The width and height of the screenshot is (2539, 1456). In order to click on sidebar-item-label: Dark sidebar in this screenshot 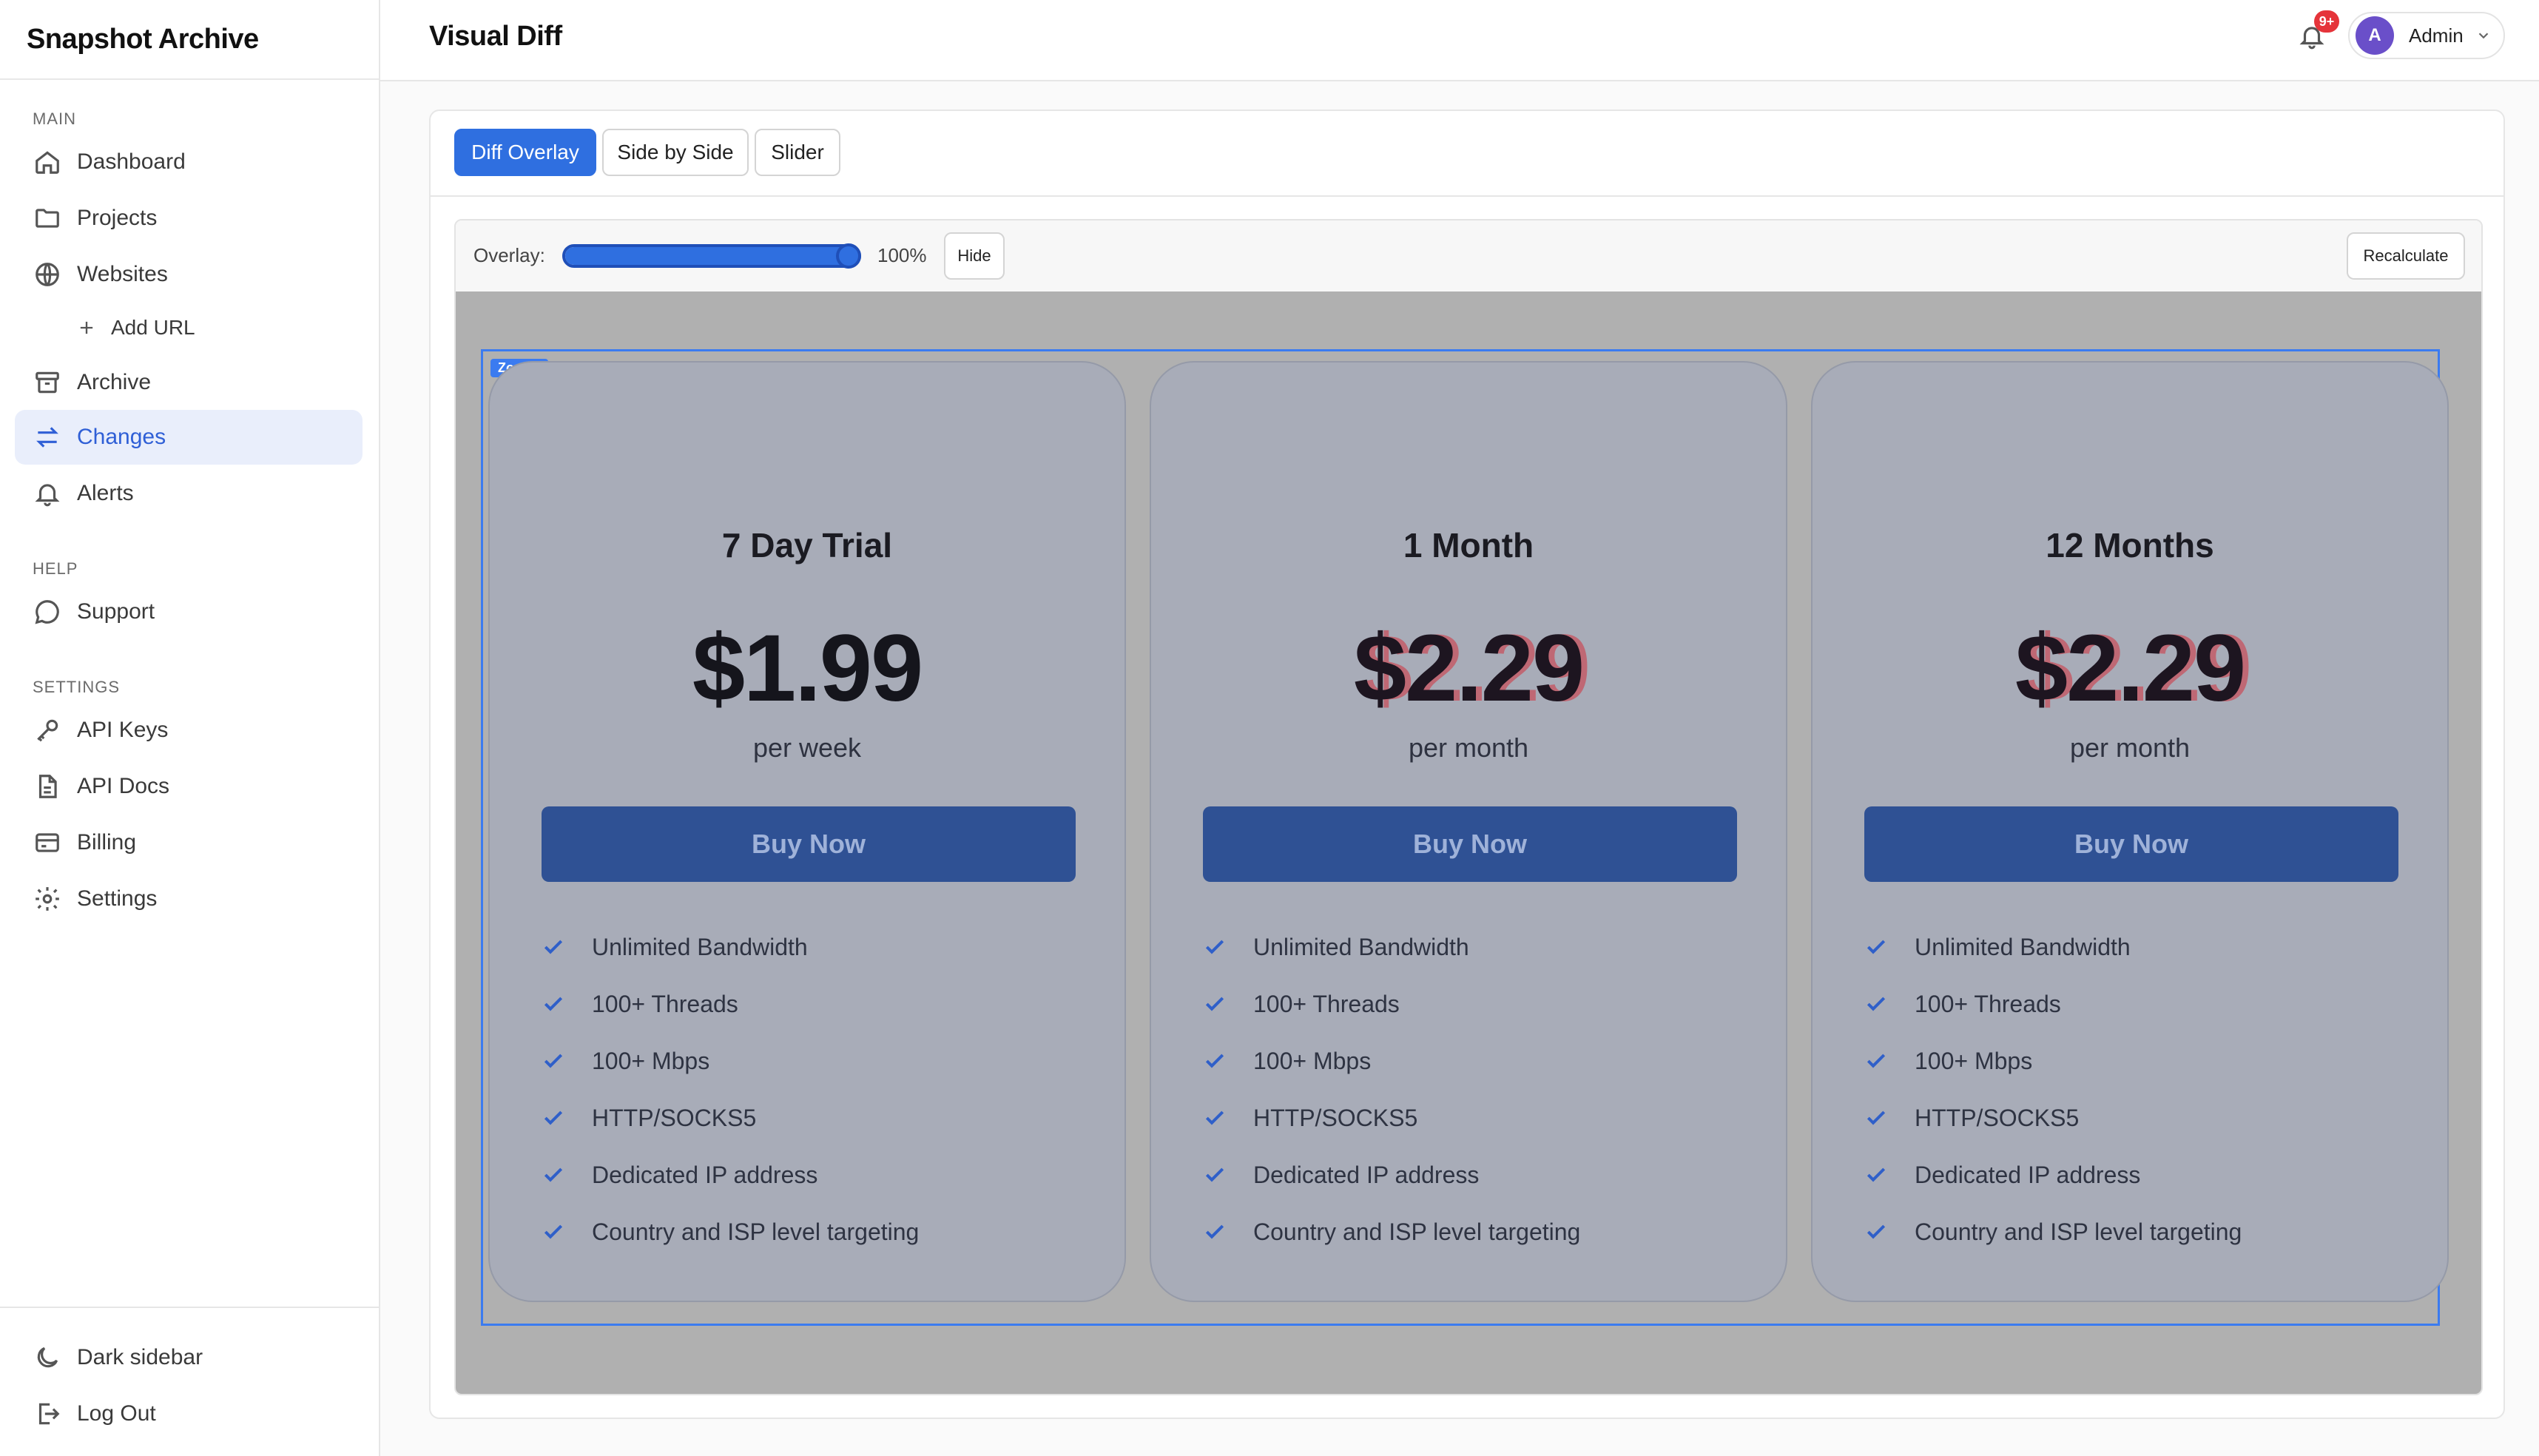, I will do `click(140, 1357)`.